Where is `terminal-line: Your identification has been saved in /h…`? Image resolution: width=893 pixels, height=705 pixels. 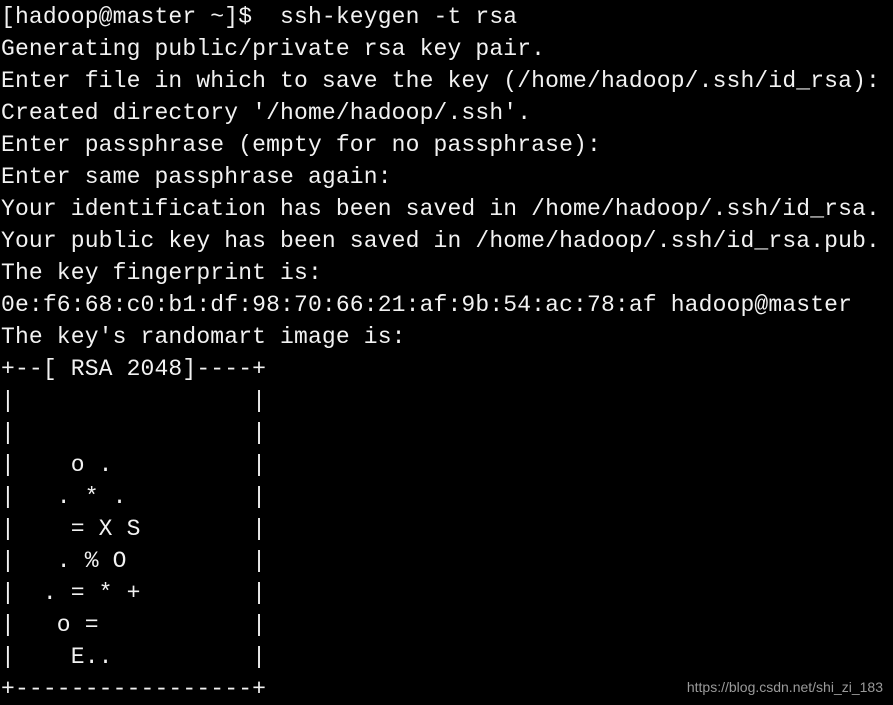
terminal-line: Your identification has been saved in /h… is located at coordinates (440, 209).